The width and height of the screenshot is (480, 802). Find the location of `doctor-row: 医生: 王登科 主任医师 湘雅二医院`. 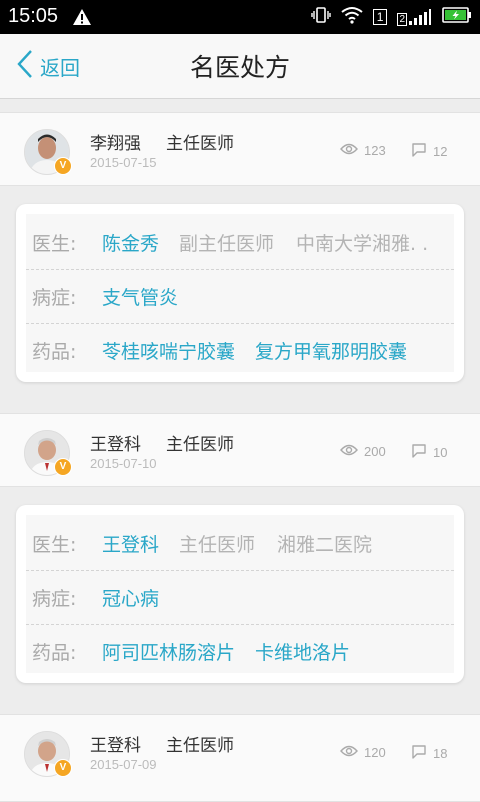

doctor-row: 医生: 王登科 主任医师 湘雅二医院 is located at coordinates (240, 543).